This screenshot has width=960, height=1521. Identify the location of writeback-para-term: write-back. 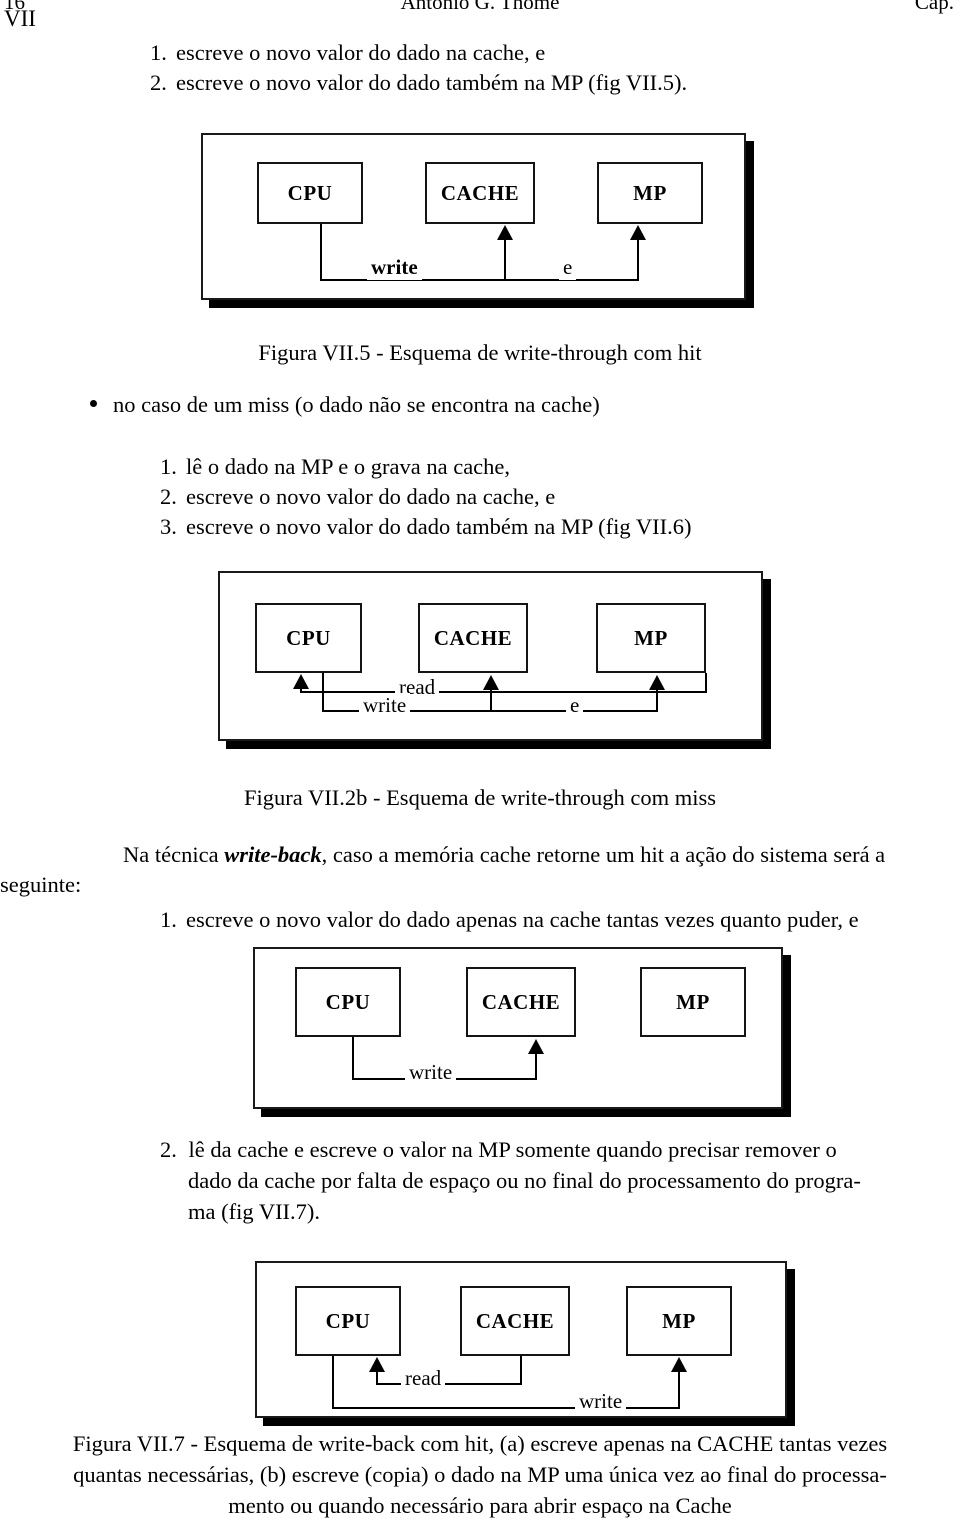
(273, 854).